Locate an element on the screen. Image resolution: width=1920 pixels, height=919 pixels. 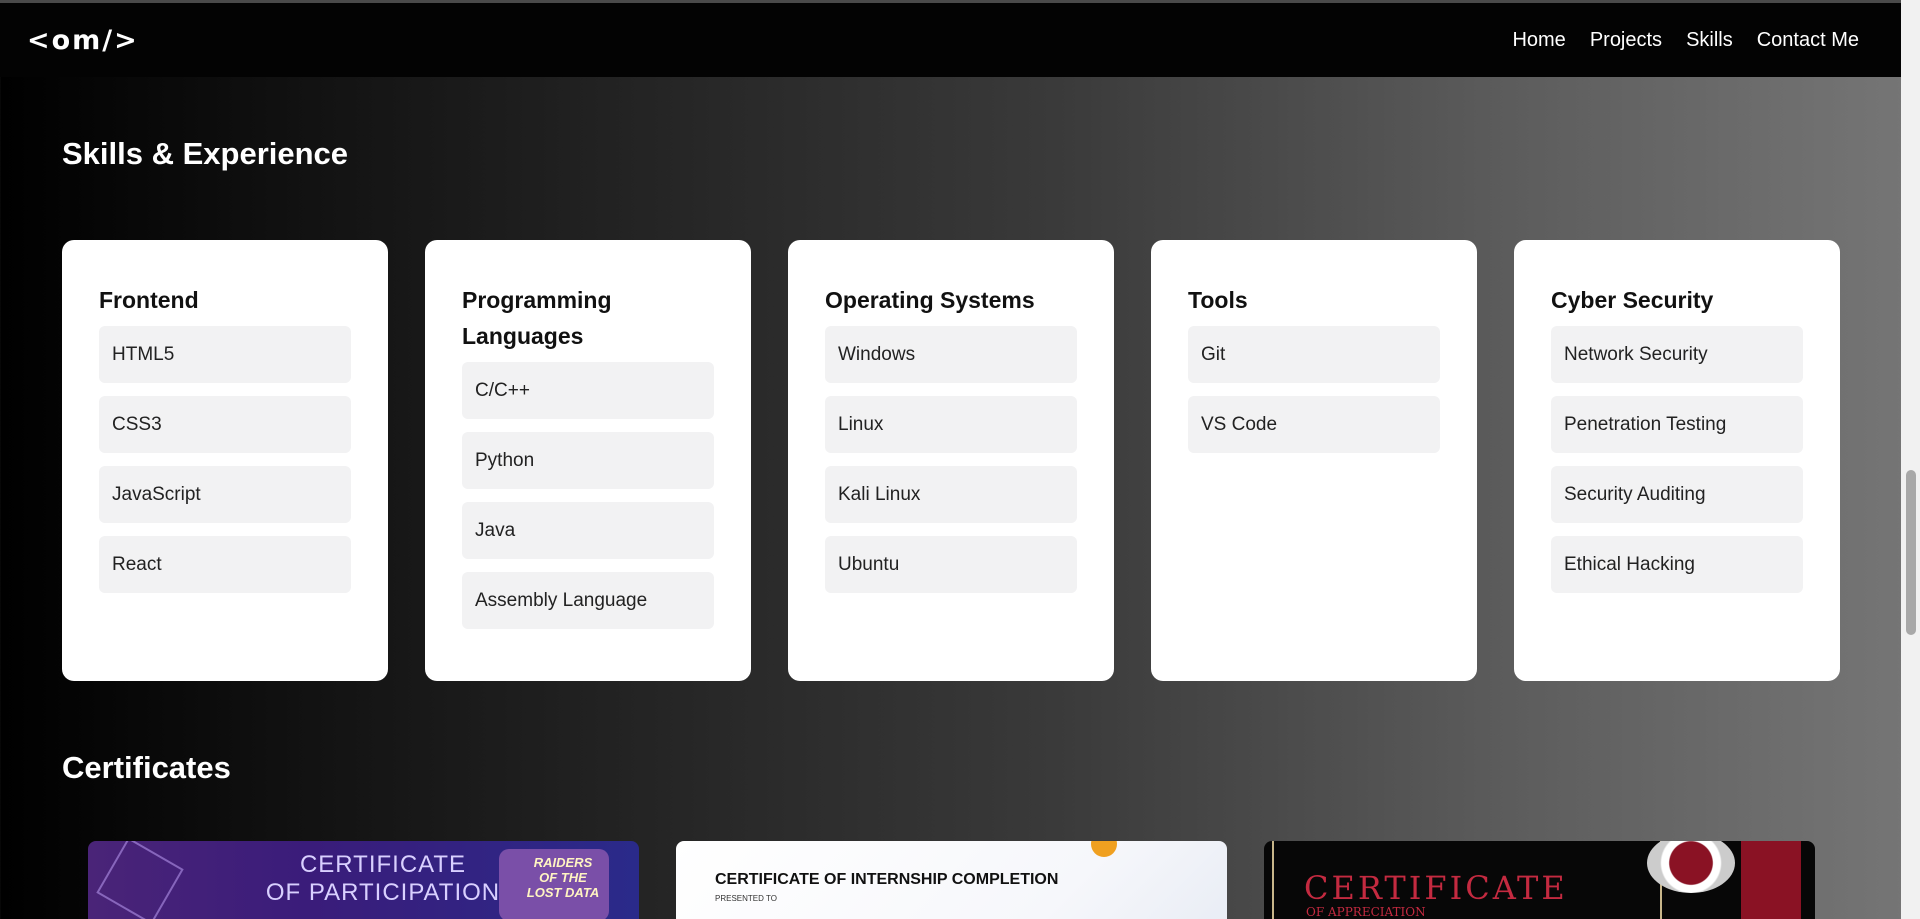
certificate-subtitle: OF APPRECIATION is located at coordinates (1366, 912).